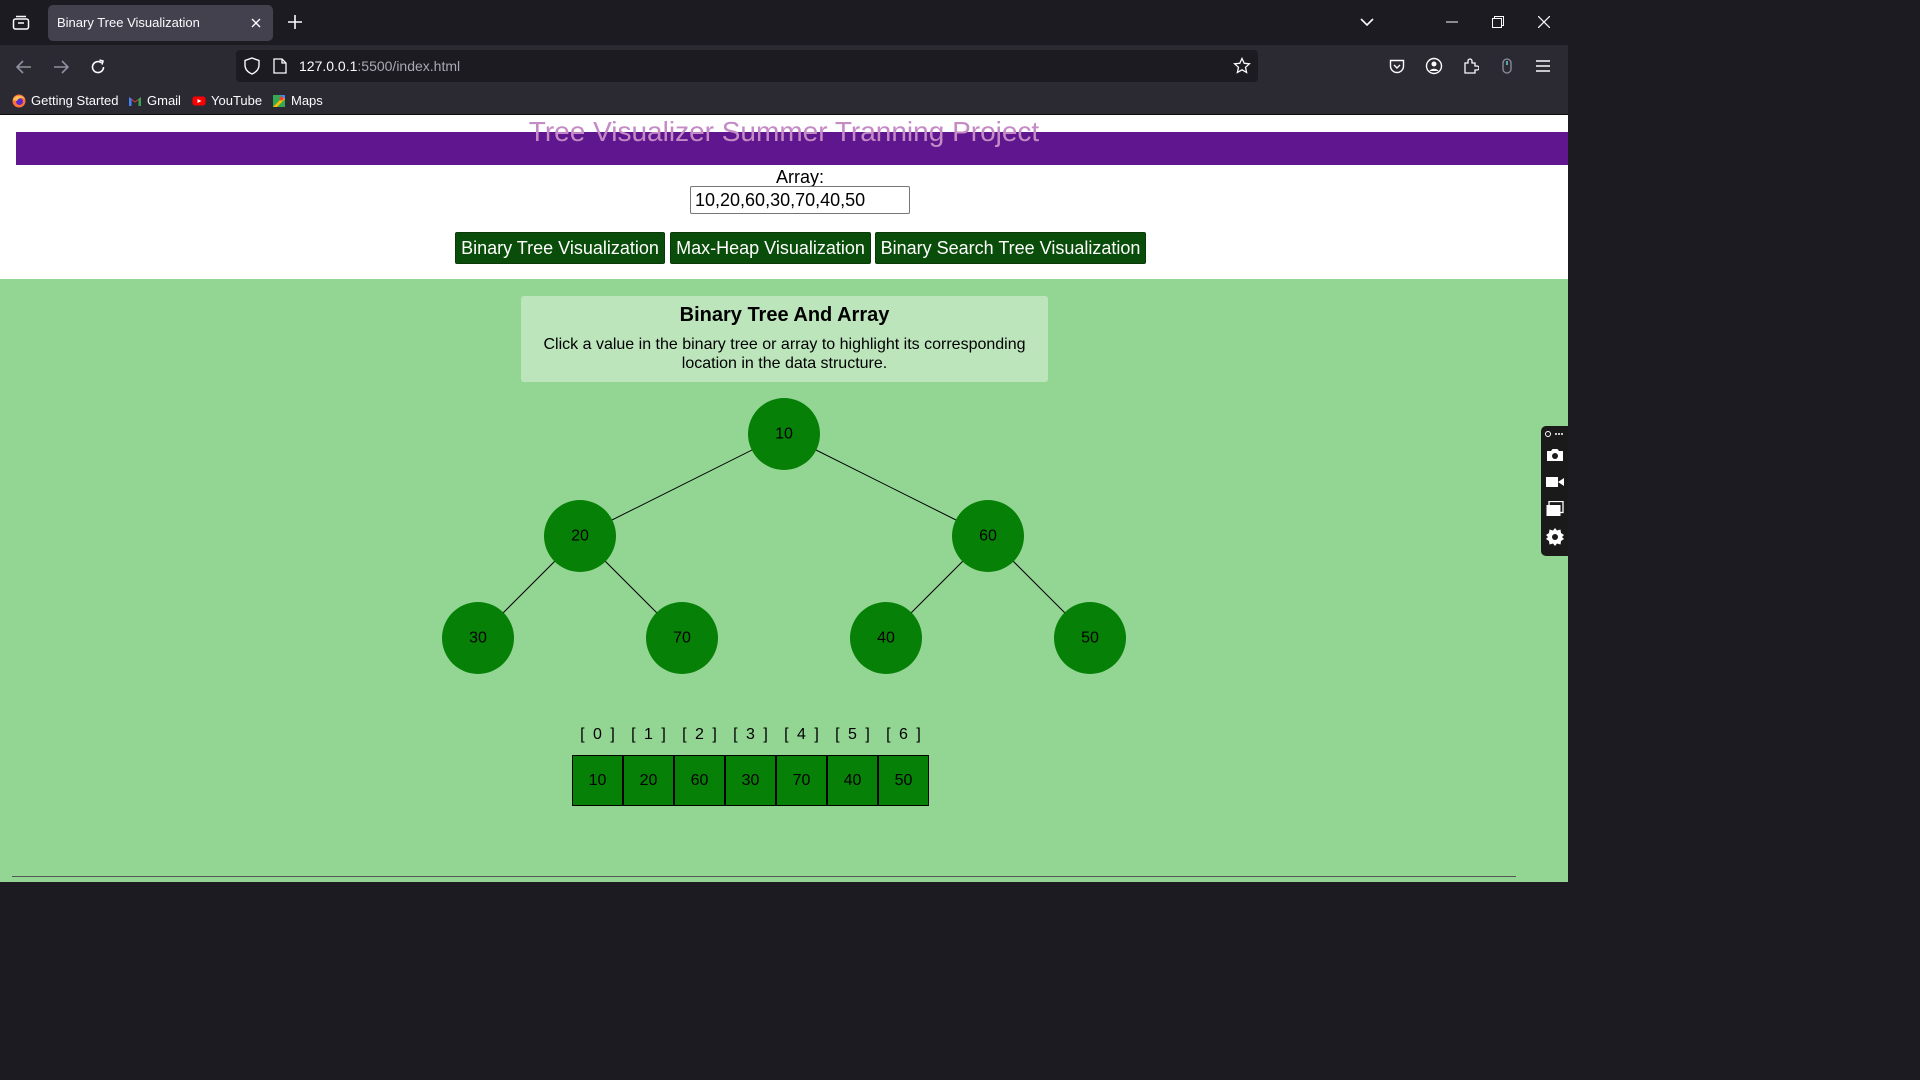 This screenshot has width=1920, height=1080. I want to click on bookmark-label: YouTube, so click(237, 100).